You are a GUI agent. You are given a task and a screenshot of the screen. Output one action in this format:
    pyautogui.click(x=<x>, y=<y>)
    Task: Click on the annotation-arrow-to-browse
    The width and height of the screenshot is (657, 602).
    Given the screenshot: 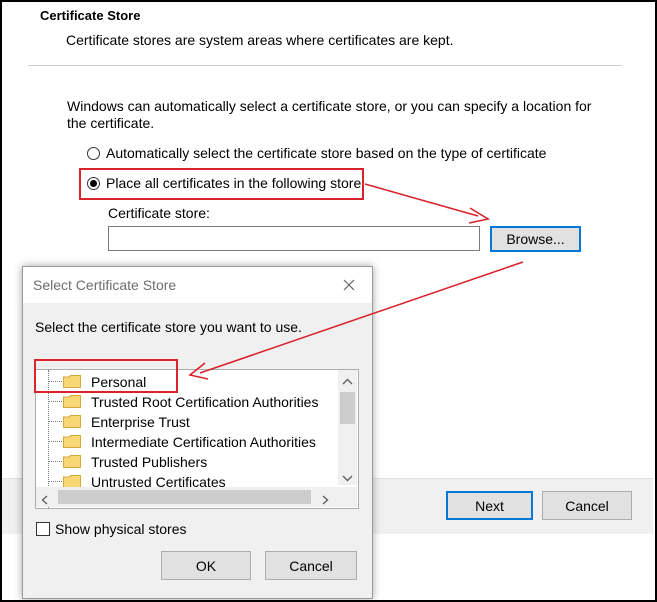 What is the action you would take?
    pyautogui.click(x=421, y=200)
    